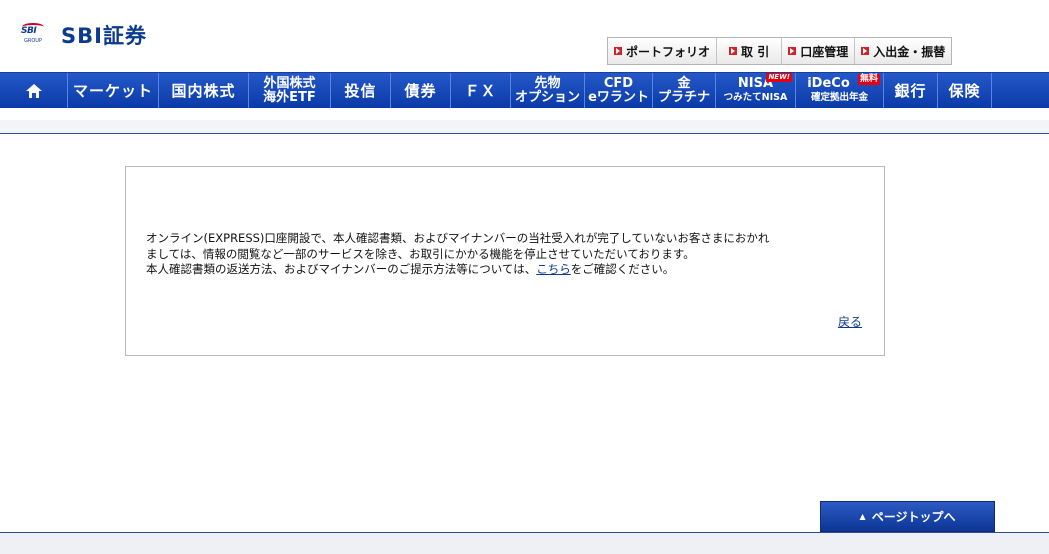 The image size is (1049, 554). I want to click on nav-market: マーケット, so click(113, 90).